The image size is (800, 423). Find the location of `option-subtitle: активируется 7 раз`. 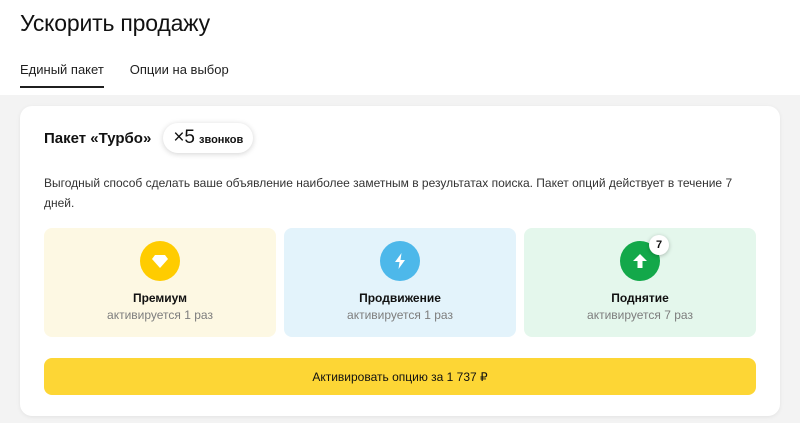

option-subtitle: активируется 7 раз is located at coordinates (640, 315).